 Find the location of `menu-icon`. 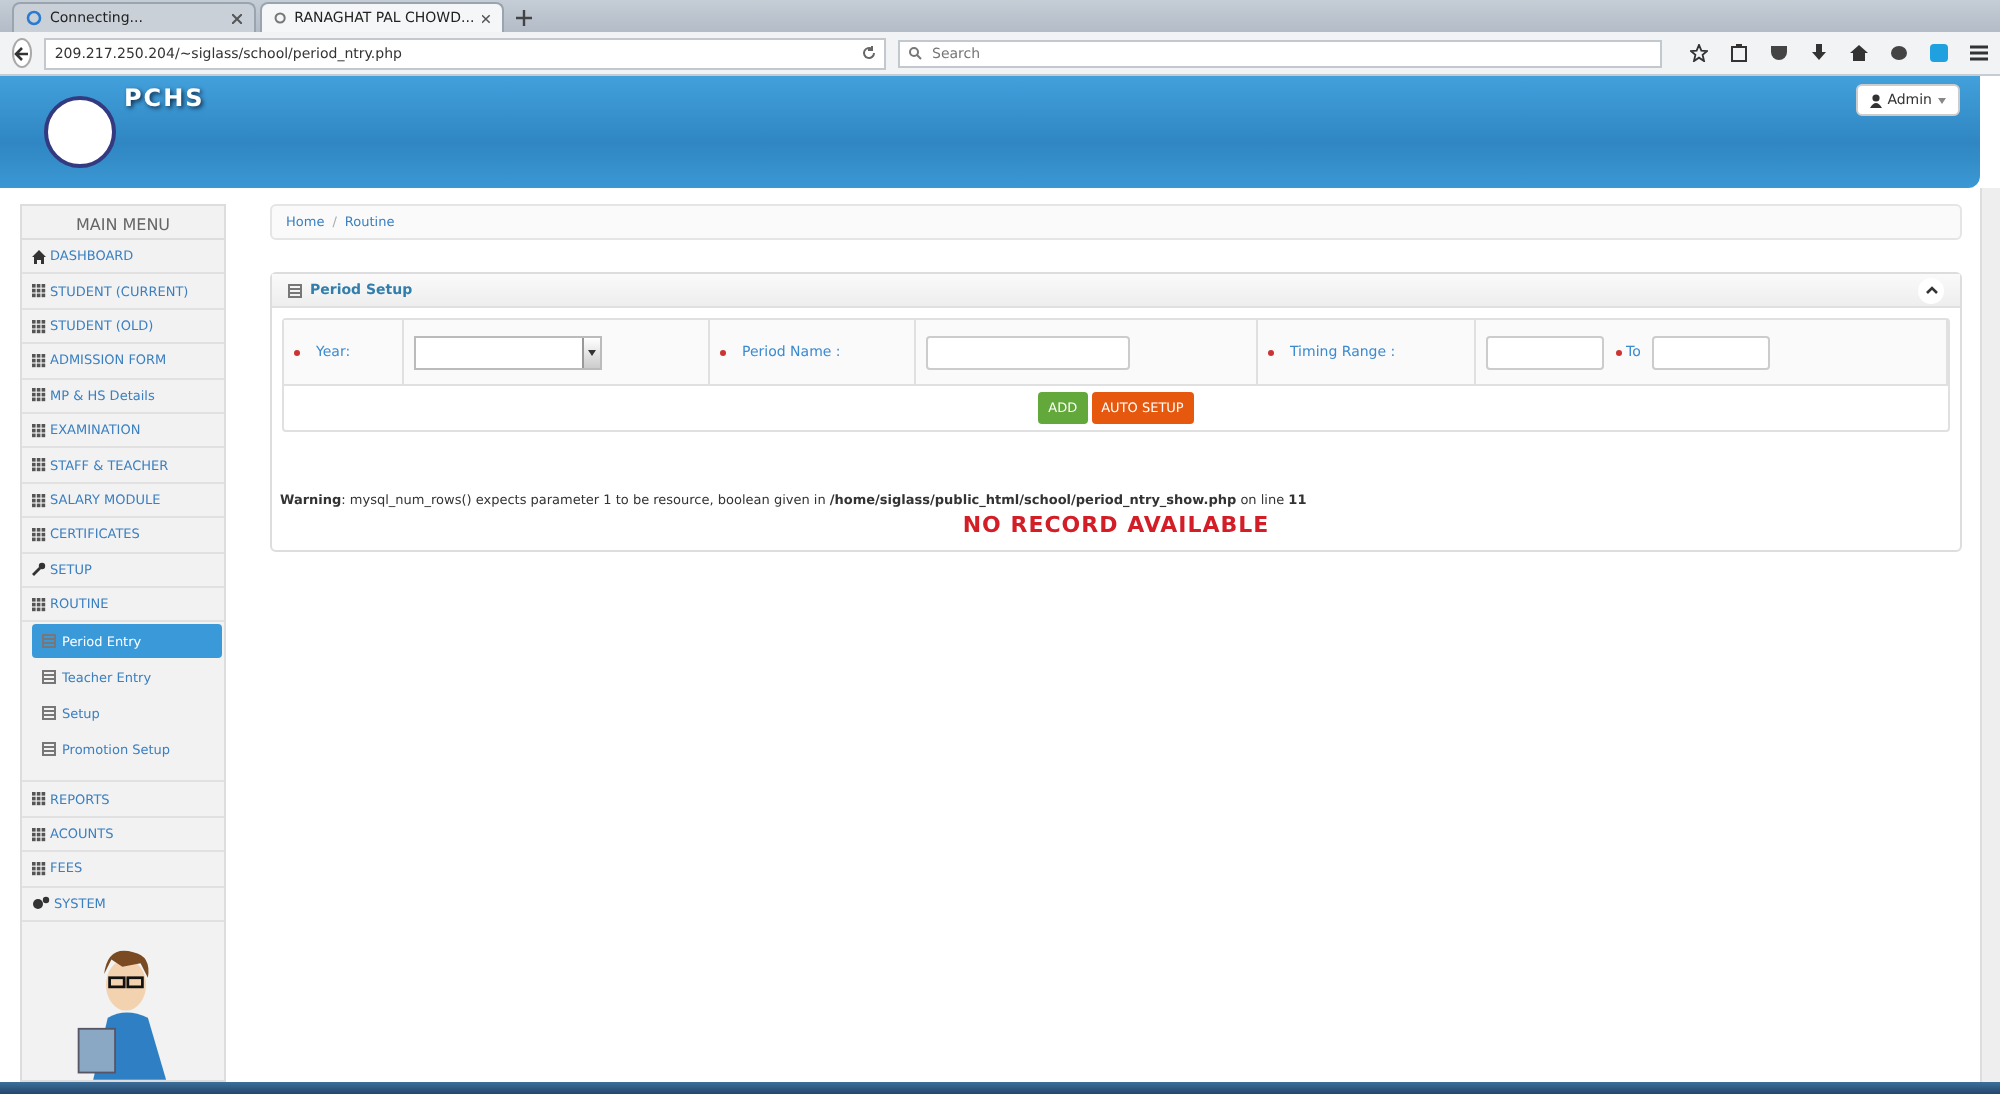

menu-icon is located at coordinates (1979, 53).